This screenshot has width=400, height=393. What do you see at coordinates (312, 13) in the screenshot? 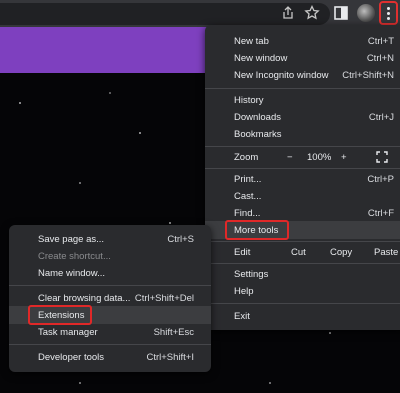
I see `bookmark-star-icon` at bounding box center [312, 13].